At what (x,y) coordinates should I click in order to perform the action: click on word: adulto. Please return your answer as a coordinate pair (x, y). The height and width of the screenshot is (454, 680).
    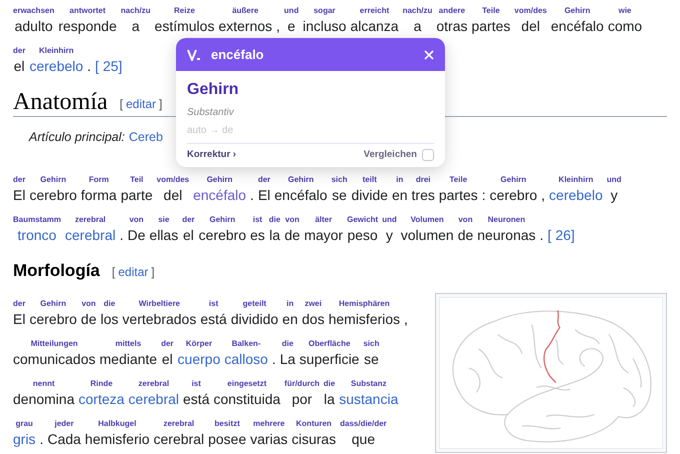
    Looking at the image, I should click on (33, 26).